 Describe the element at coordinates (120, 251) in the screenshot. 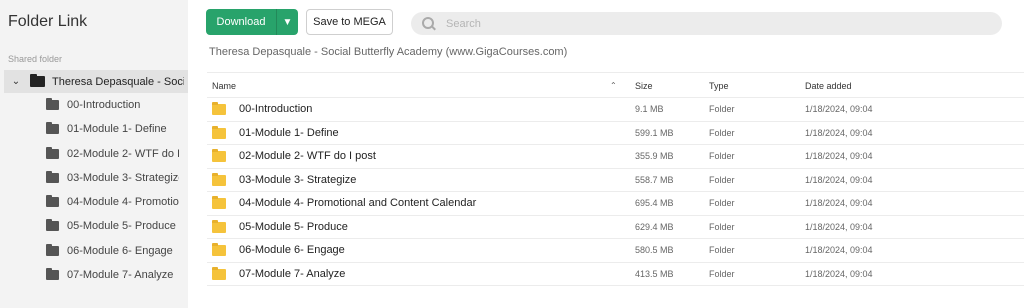

I see `tree-item-label: 06-Module 6- Engage` at that location.